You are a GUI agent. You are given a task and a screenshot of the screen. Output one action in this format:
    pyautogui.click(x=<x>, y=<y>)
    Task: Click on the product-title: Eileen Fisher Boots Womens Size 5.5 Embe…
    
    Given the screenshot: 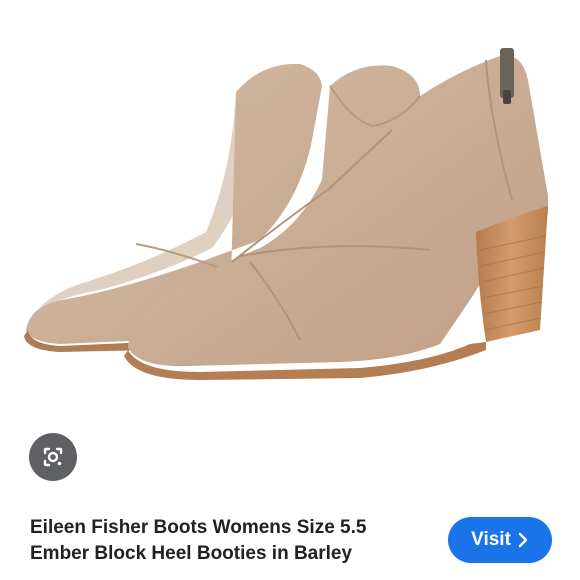 What is the action you would take?
    pyautogui.click(x=230, y=541)
    